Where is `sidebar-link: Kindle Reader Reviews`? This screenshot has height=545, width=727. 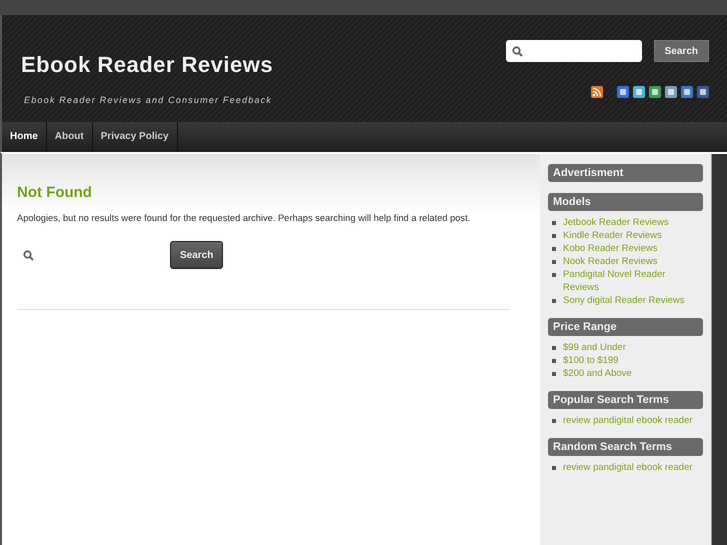
sidebar-link: Kindle Reader Reviews is located at coordinates (612, 235).